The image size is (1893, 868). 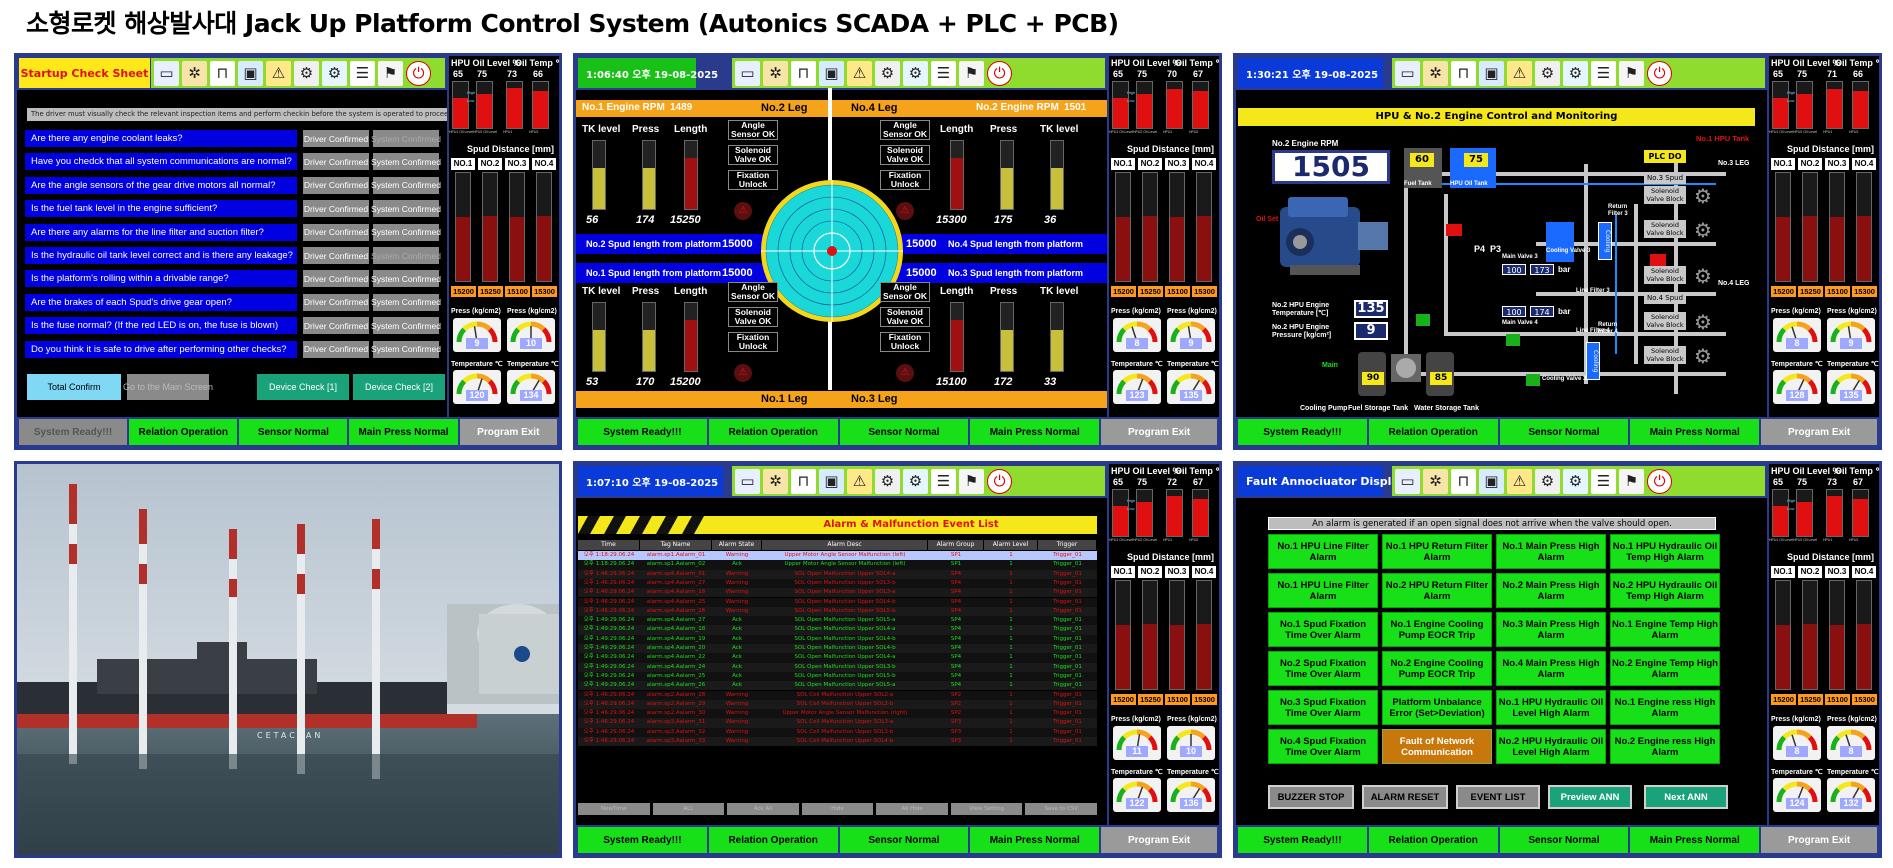 I want to click on go-main-screen-button: Go to the Main Screen, so click(x=168, y=387).